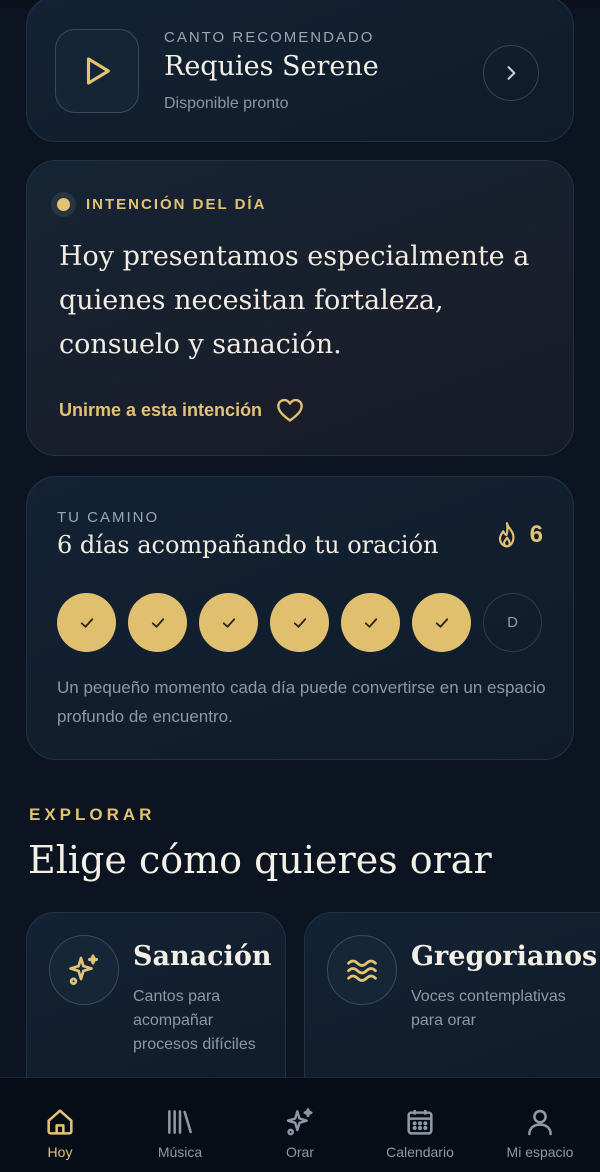 The image size is (600, 1172). I want to click on join-intention-link: Unirme a esta intención, so click(181, 410).